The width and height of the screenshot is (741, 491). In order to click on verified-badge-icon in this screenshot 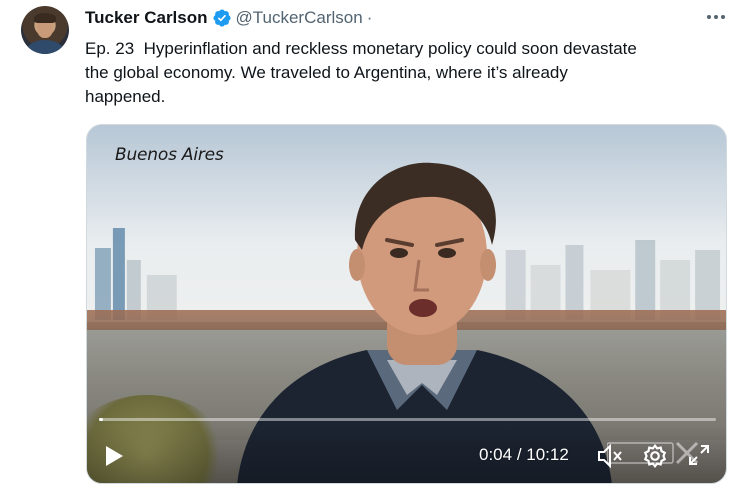, I will do `click(222, 18)`.